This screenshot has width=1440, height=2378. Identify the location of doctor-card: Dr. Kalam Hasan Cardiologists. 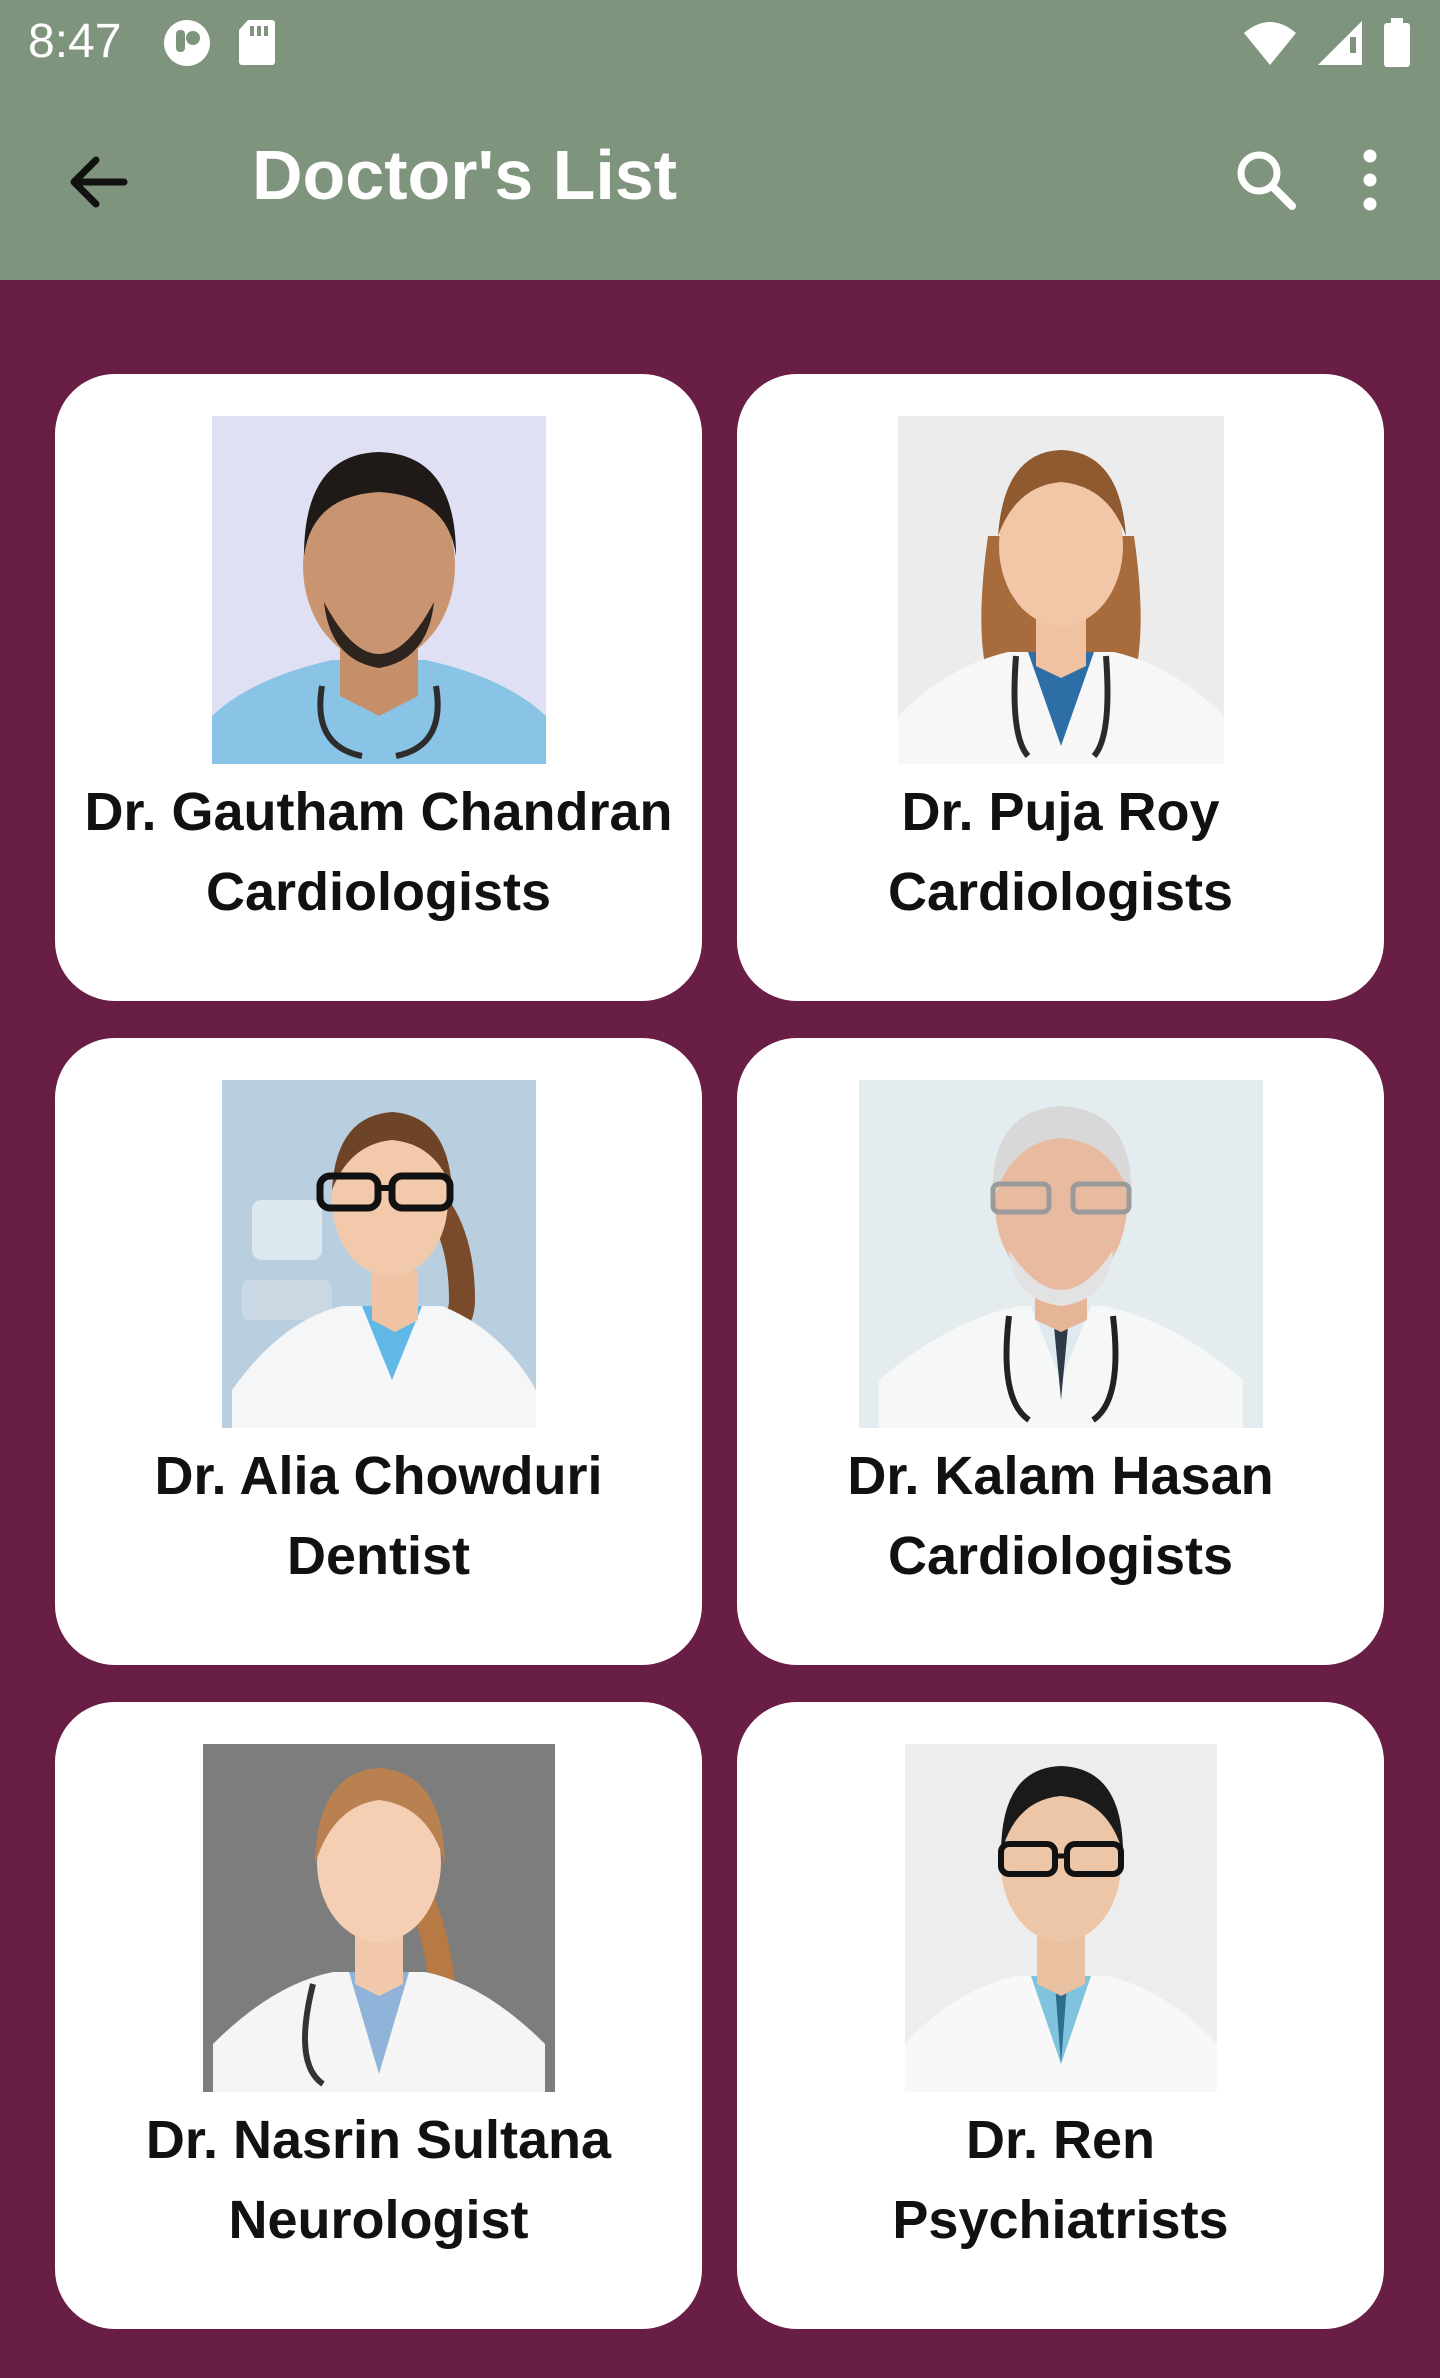
(1060, 1351).